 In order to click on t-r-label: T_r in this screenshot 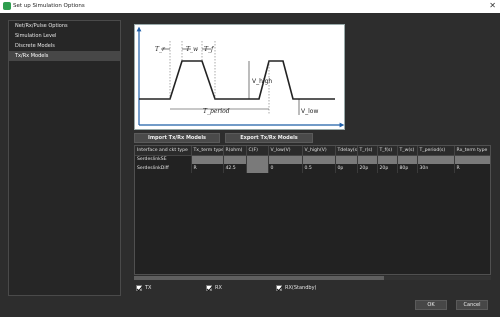, I will do `click(160, 49)`.